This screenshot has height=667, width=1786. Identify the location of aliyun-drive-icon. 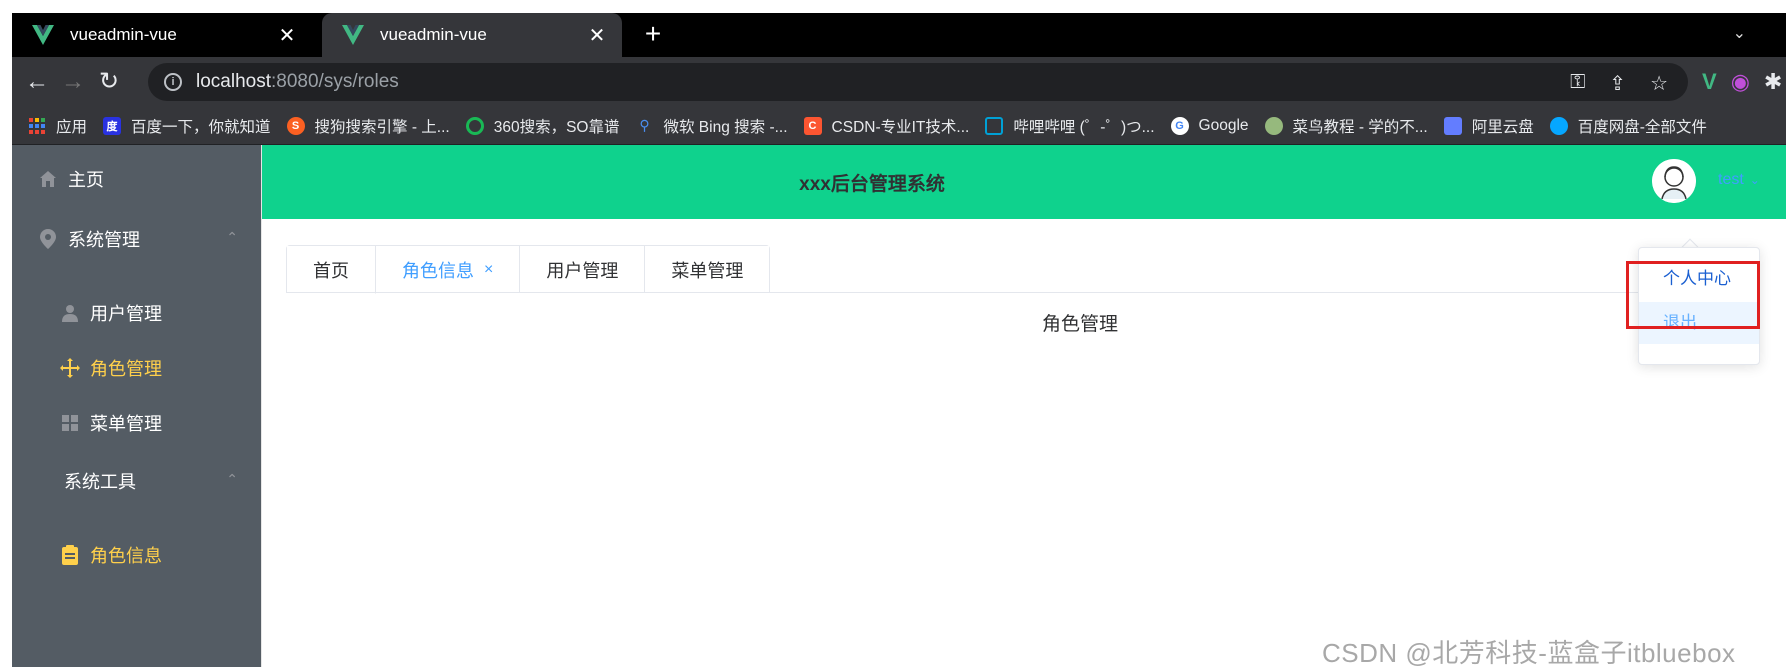
(1452, 125).